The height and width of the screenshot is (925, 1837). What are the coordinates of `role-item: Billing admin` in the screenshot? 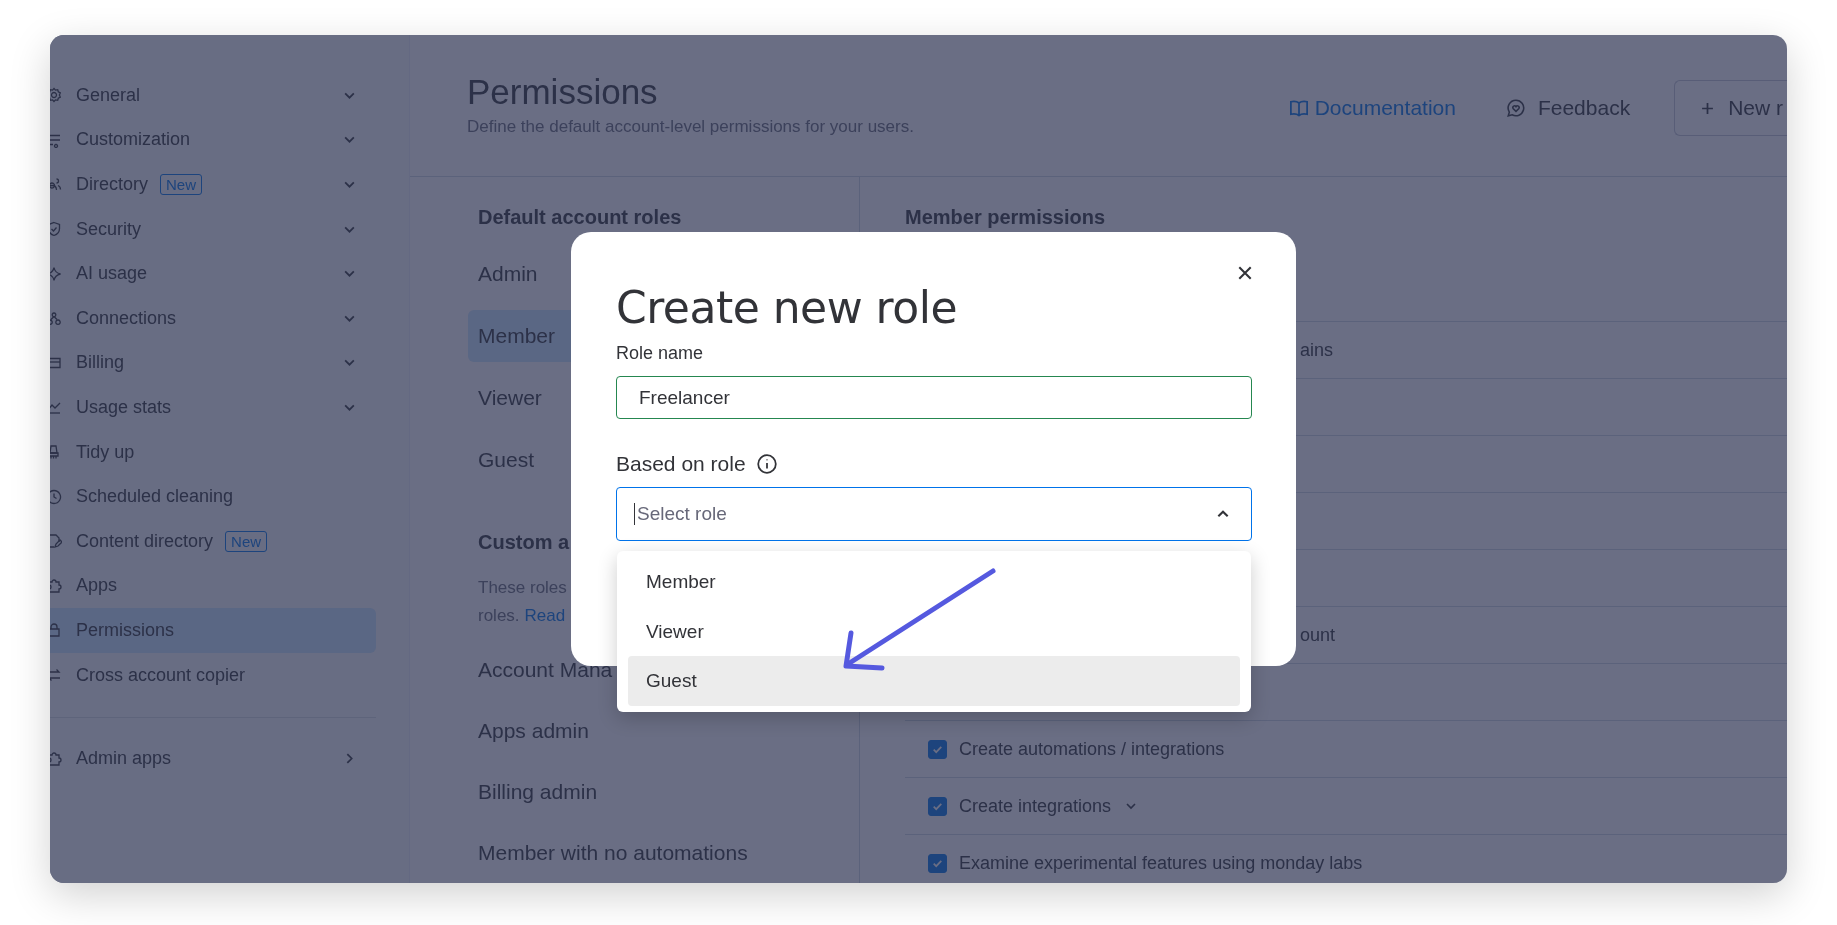 It's located at (663, 792).